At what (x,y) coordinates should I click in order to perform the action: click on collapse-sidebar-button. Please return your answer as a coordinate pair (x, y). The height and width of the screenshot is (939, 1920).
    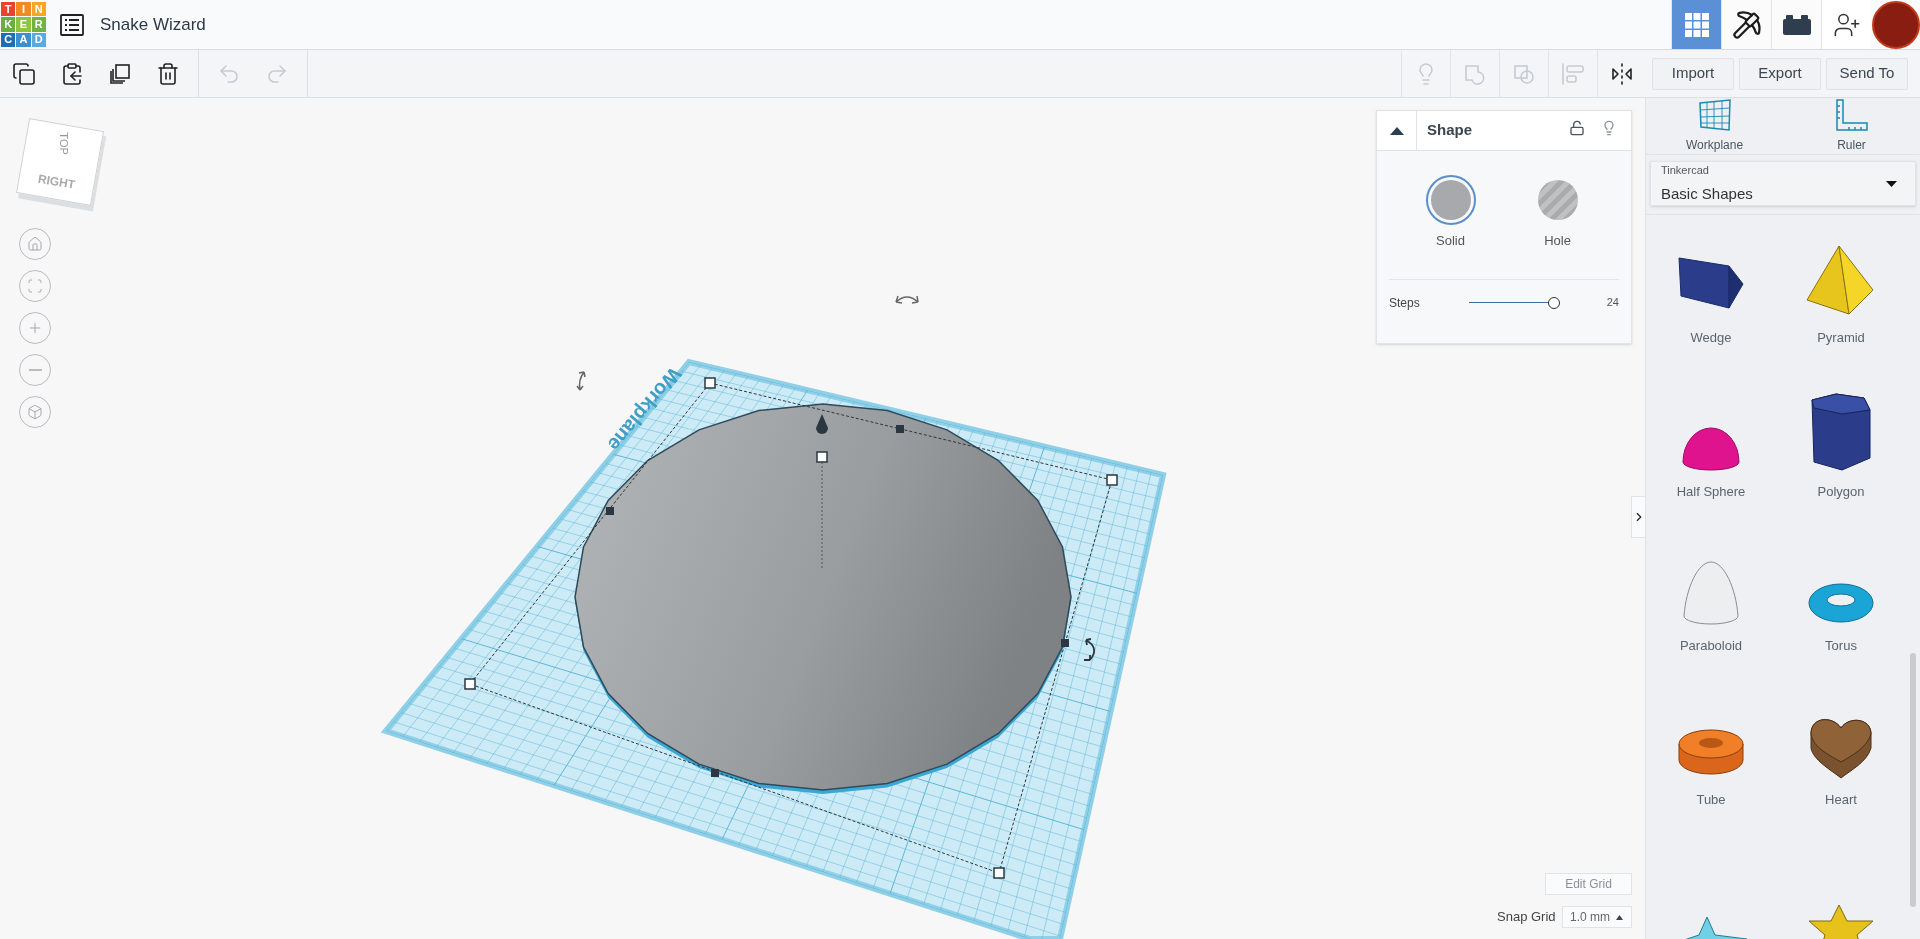
    Looking at the image, I should click on (1638, 517).